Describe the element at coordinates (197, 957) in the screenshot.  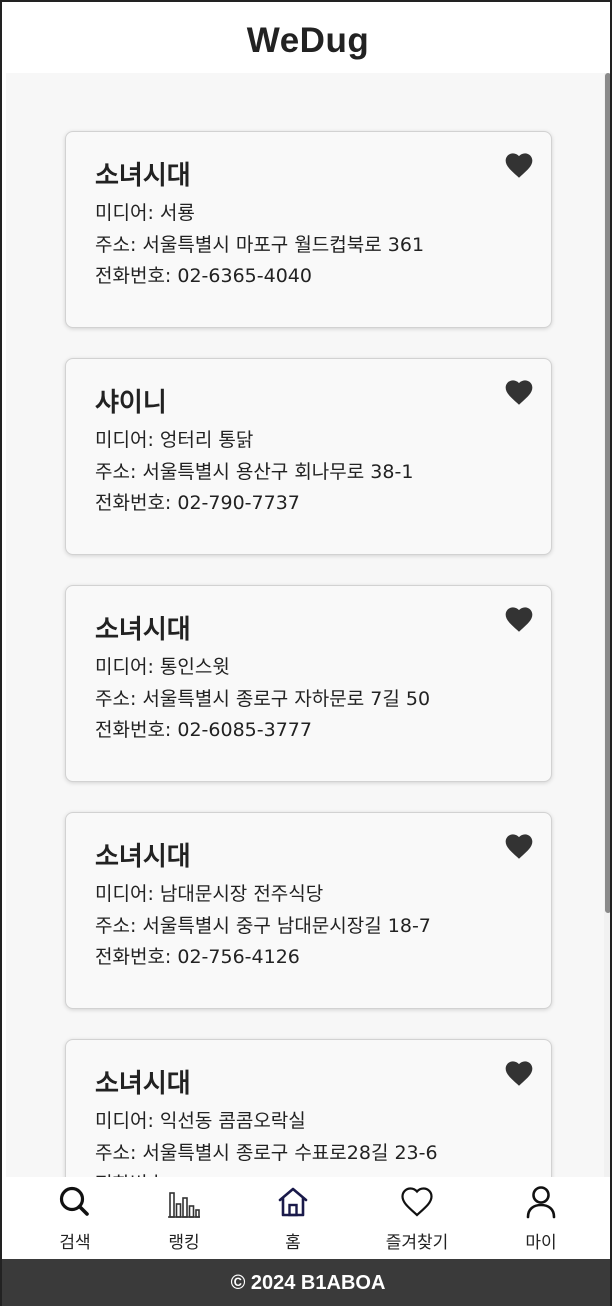
I see `card-phone: 전화번호: 02-756-4126` at that location.